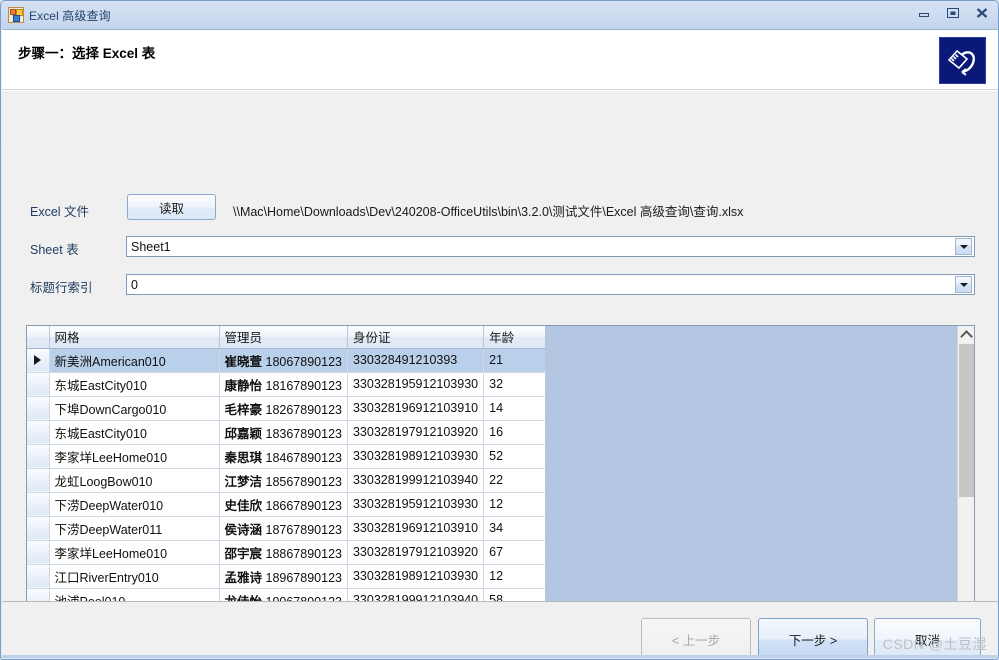  I want to click on form-designer-icon, so click(16, 15).